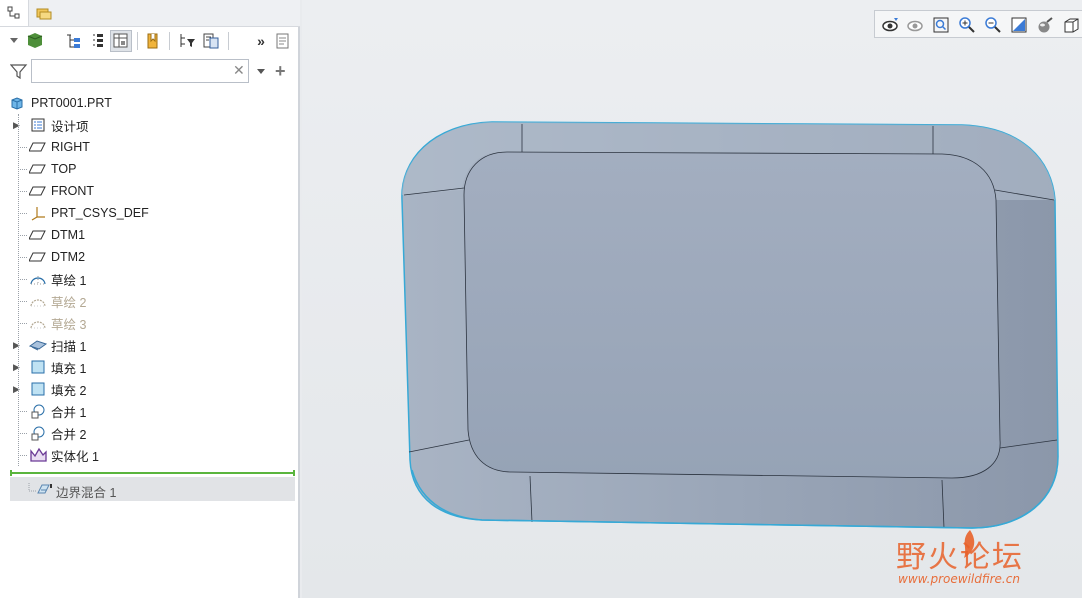  What do you see at coordinates (64, 169) in the screenshot?
I see `tree-item-label: TOP` at bounding box center [64, 169].